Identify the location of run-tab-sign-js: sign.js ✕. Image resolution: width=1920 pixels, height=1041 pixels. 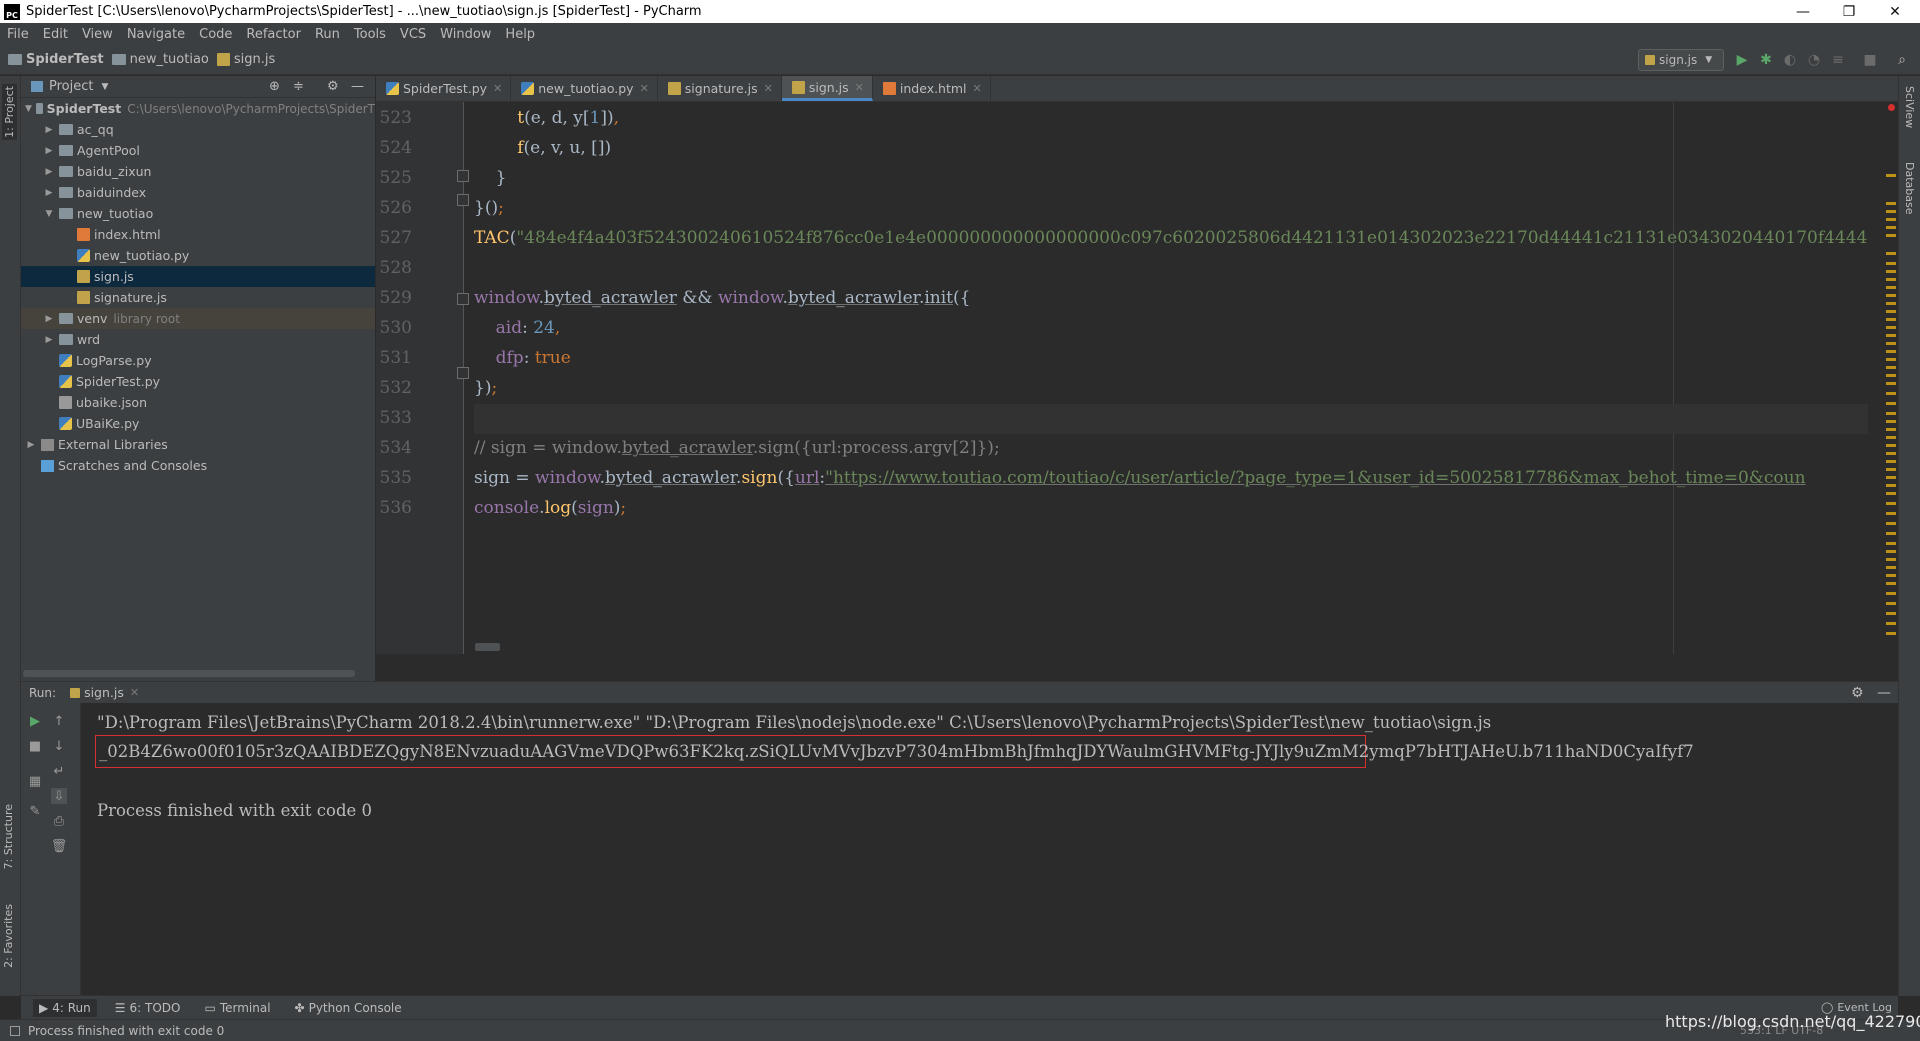
(104, 692).